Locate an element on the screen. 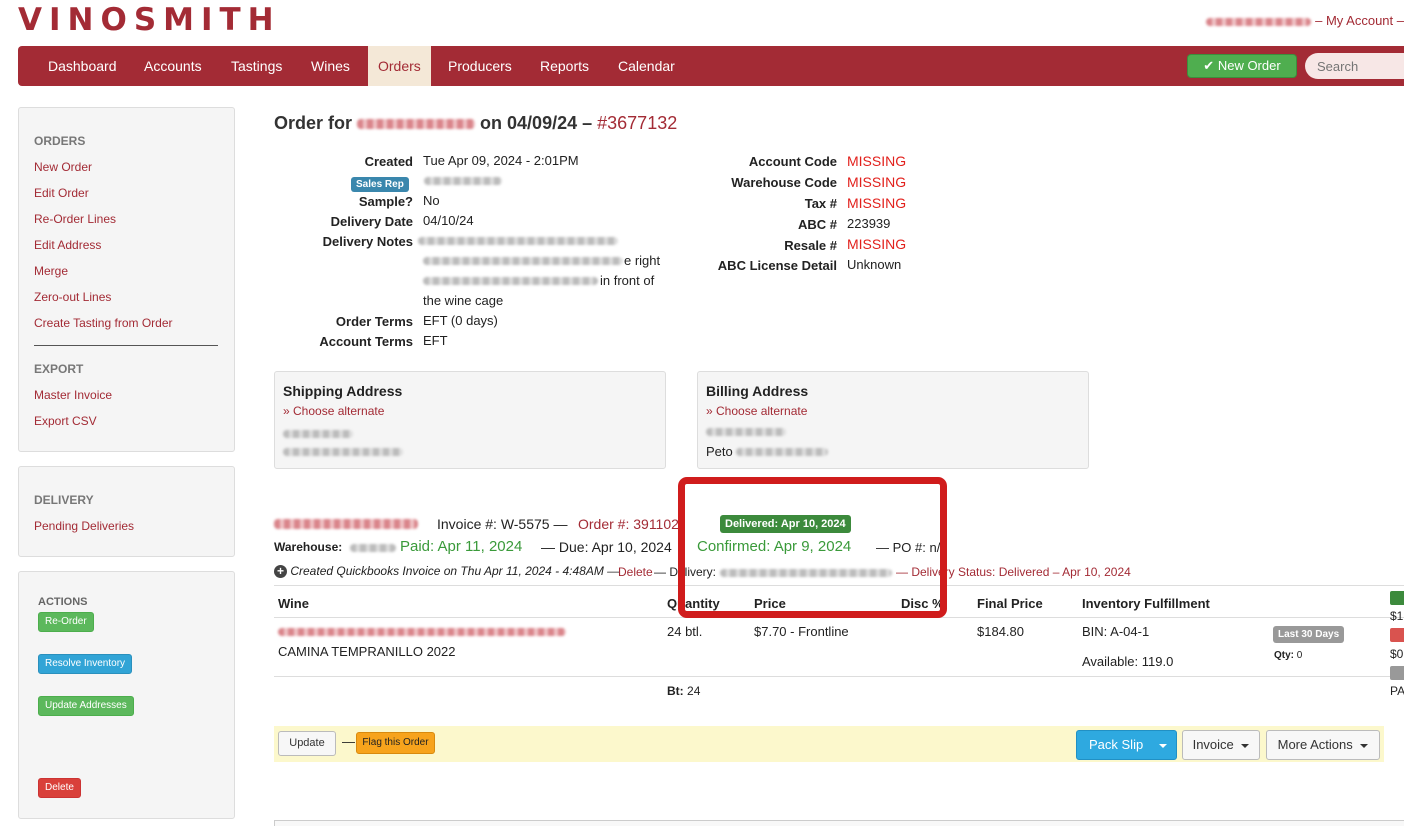  nav-wines: Wines is located at coordinates (330, 66).